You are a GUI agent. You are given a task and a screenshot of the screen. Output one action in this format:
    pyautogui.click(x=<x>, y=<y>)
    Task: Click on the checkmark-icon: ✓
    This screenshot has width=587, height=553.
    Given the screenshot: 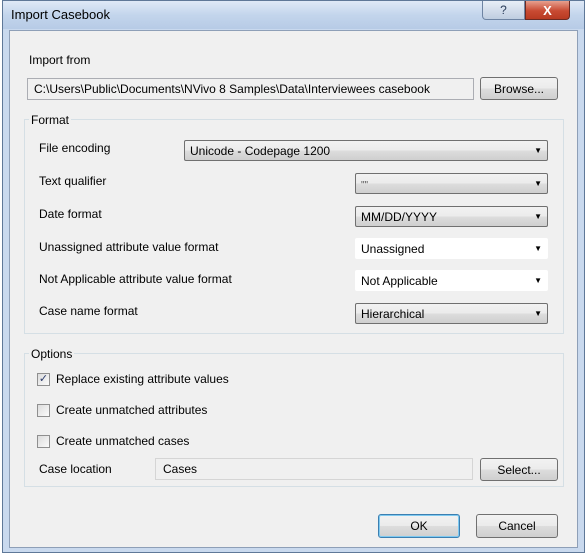 What is the action you would take?
    pyautogui.click(x=43, y=379)
    